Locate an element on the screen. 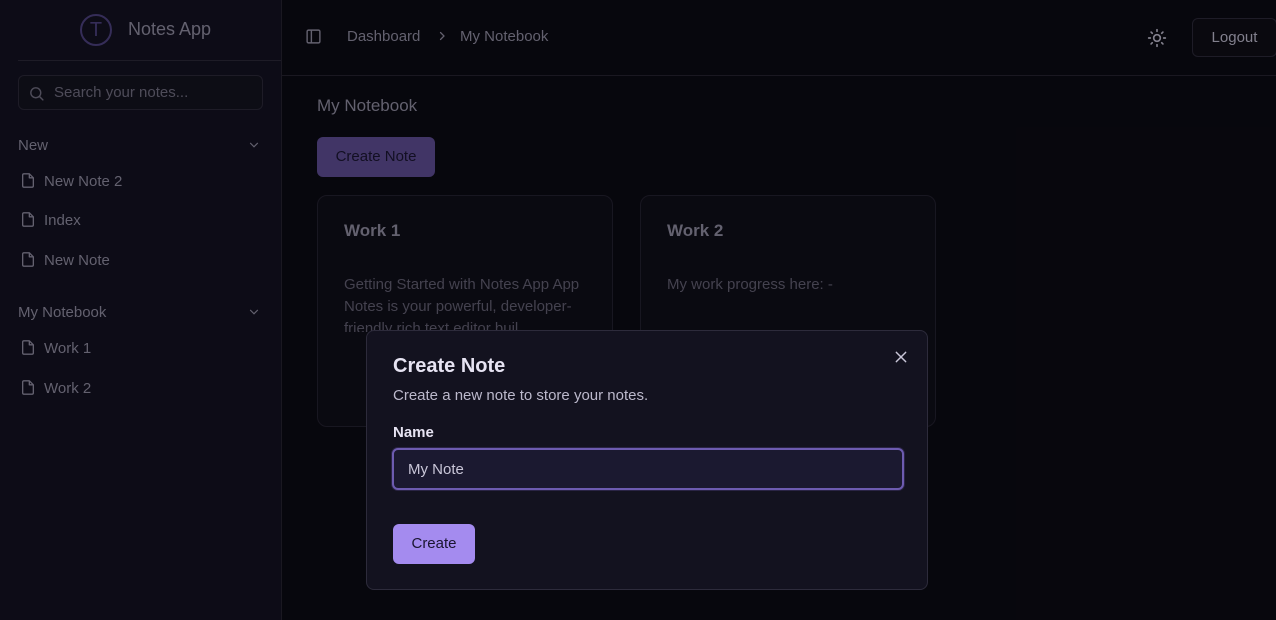 This screenshot has width=1276, height=620. dialog-description: Create a new note to store your notes. is located at coordinates (521, 395).